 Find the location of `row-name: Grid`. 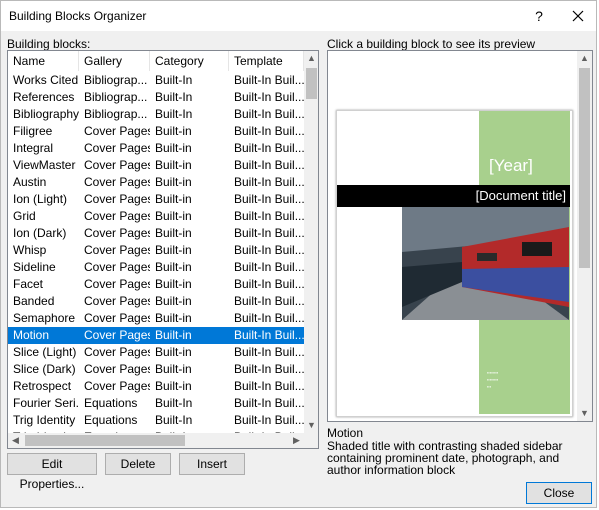

row-name: Grid is located at coordinates (24, 216).